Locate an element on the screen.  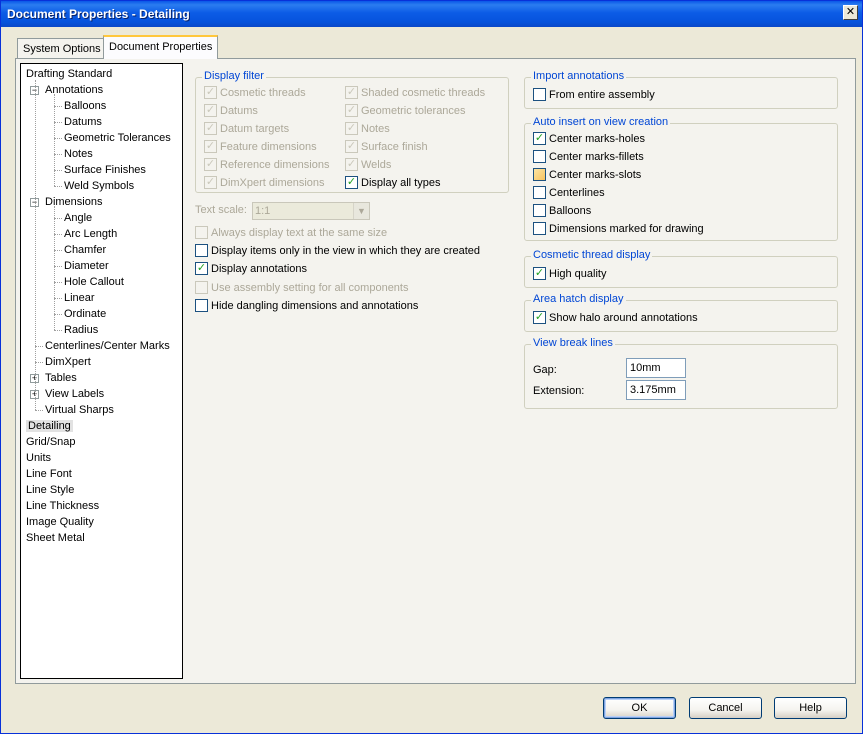
tree-item-chamfer: Chamfer is located at coordinates (85, 250).